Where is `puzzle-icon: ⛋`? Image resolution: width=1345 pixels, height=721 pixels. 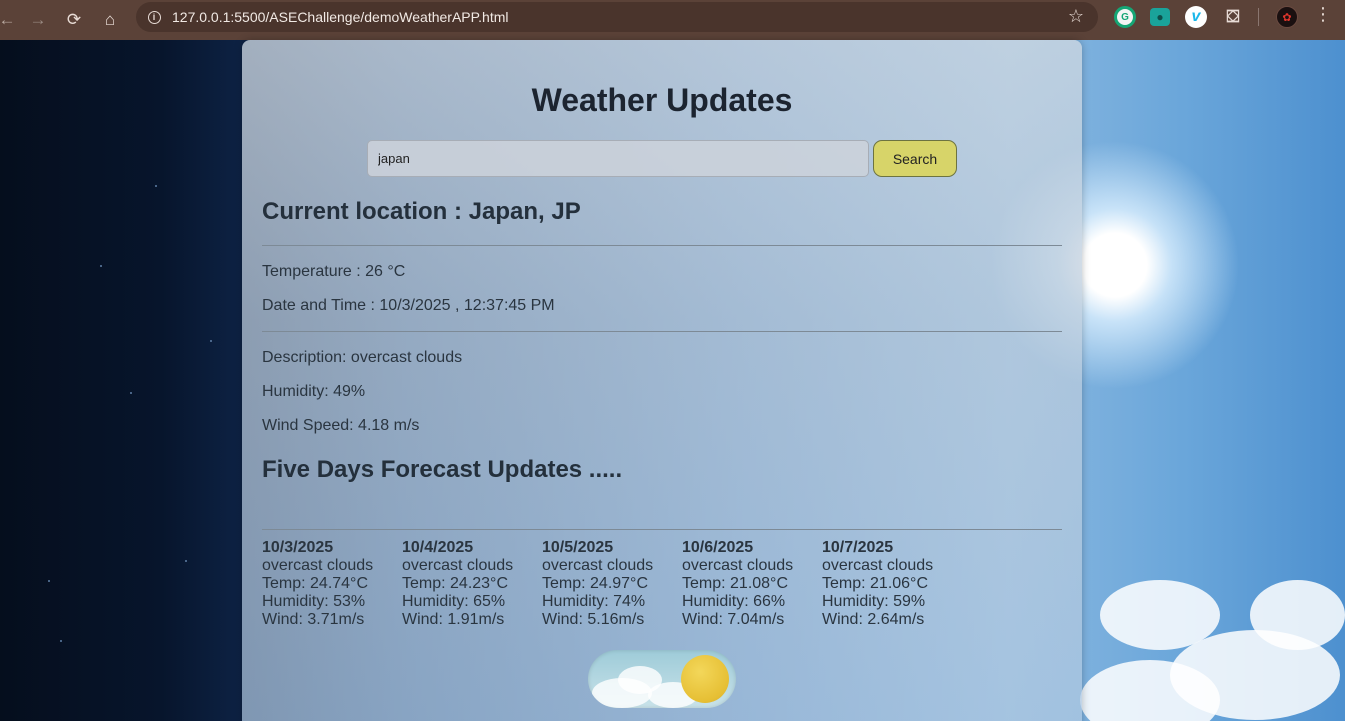
puzzle-icon: ⛋ is located at coordinates (1233, 17).